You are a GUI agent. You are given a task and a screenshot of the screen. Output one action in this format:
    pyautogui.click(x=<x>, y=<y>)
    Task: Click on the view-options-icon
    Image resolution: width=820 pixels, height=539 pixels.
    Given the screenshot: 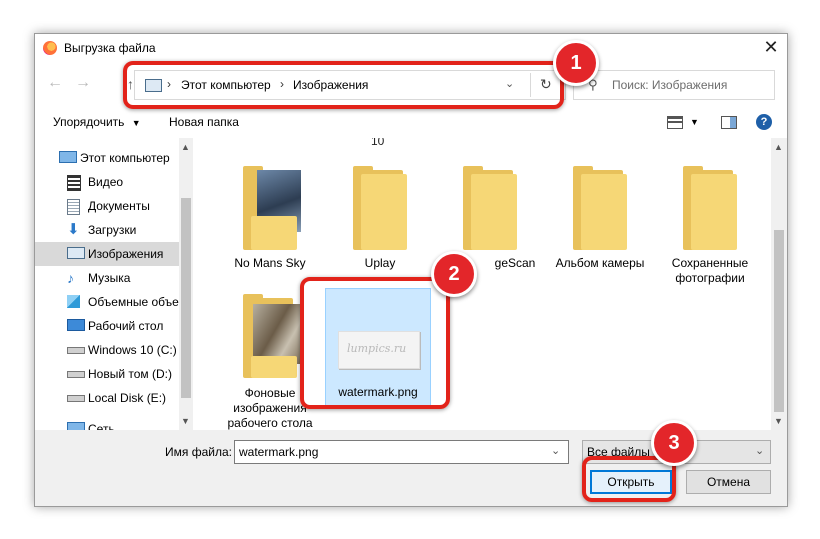 What is the action you would take?
    pyautogui.click(x=675, y=122)
    